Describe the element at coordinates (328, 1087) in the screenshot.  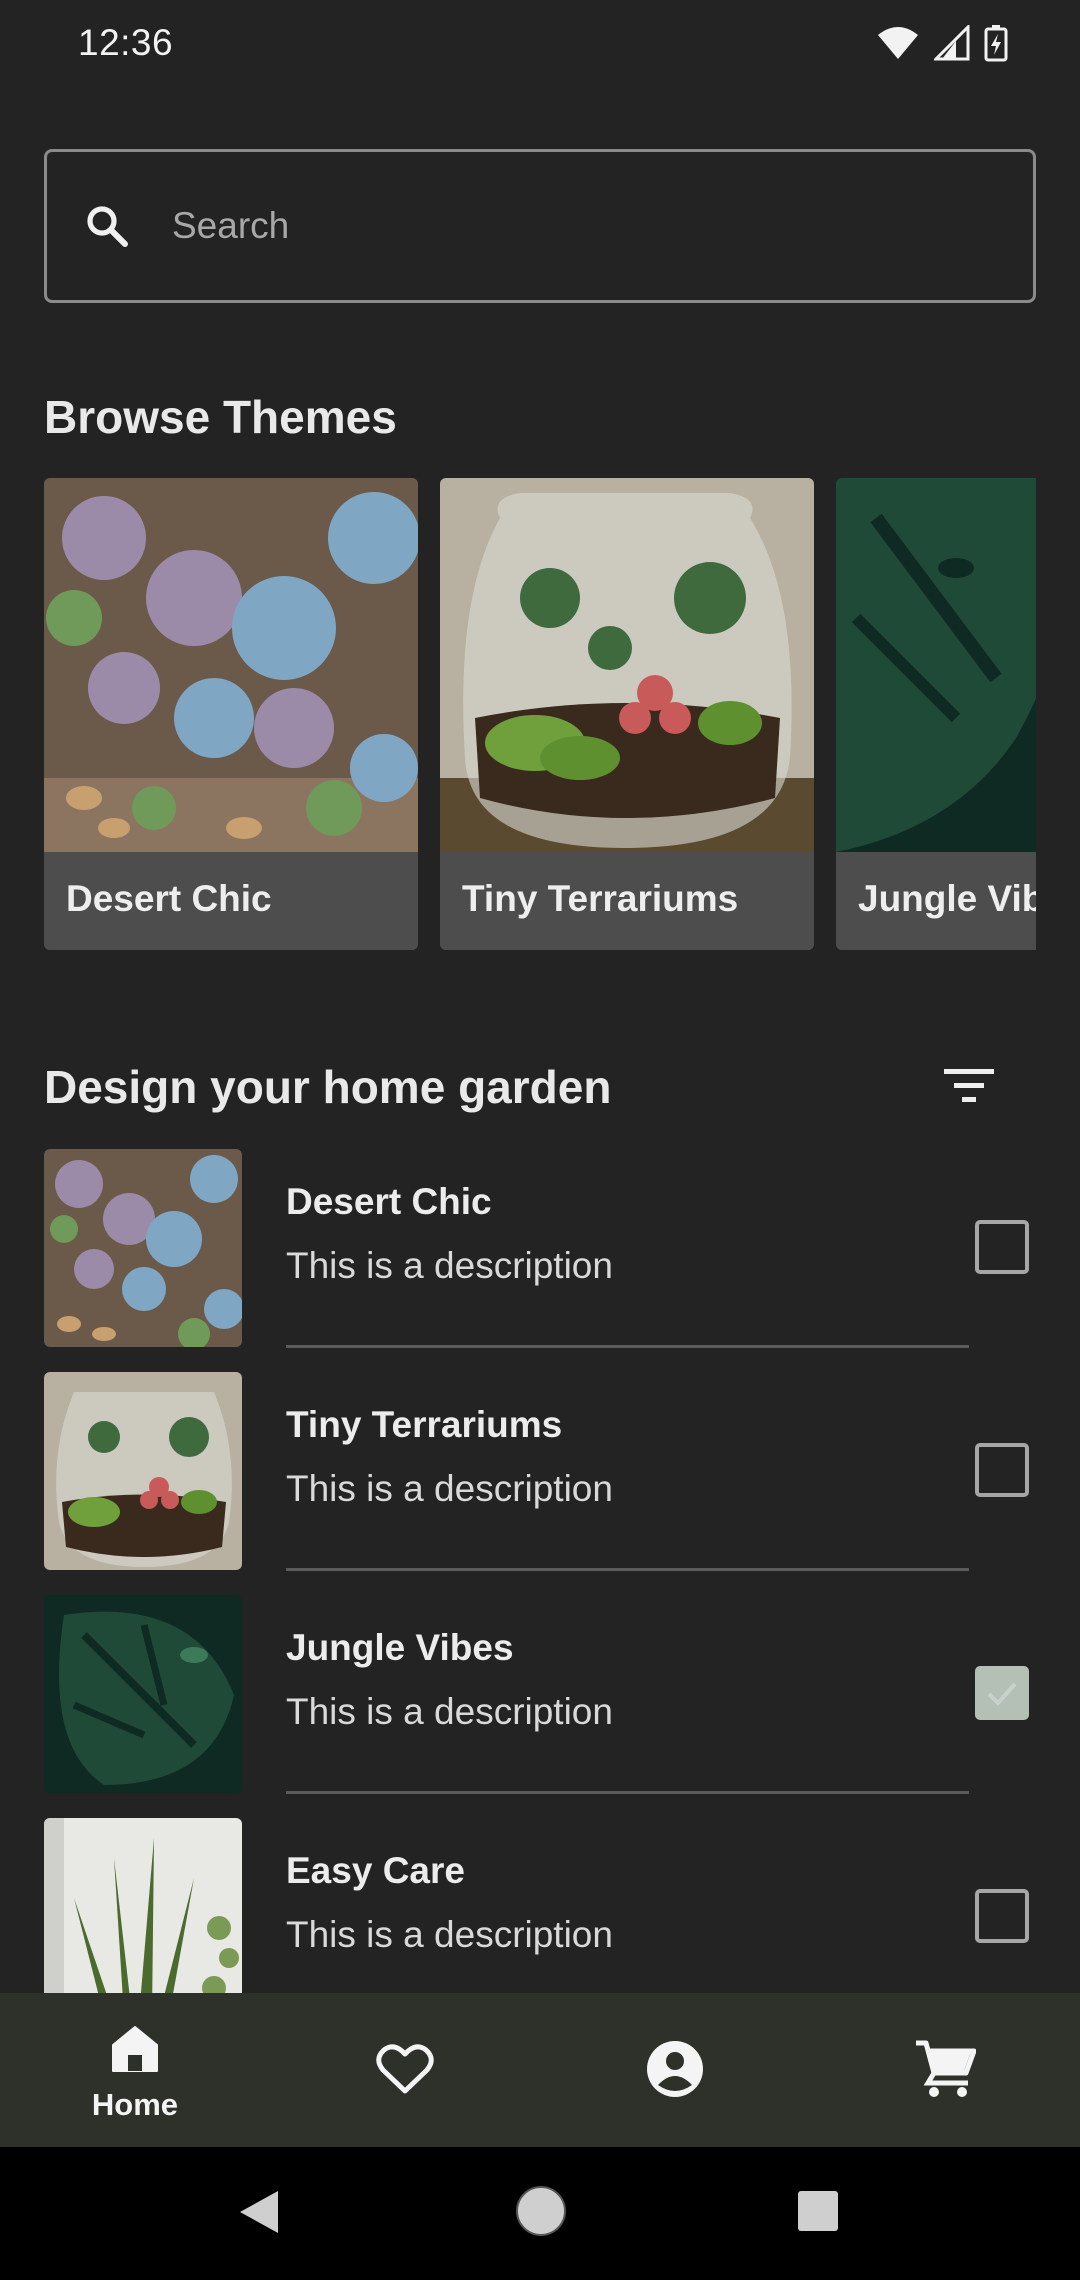
I see `design-garden-title: Design your home garden` at that location.